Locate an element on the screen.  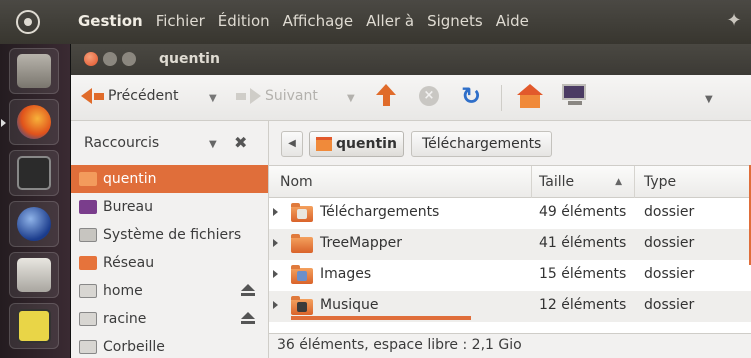
file-size: 41 éléments is located at coordinates (583, 243).